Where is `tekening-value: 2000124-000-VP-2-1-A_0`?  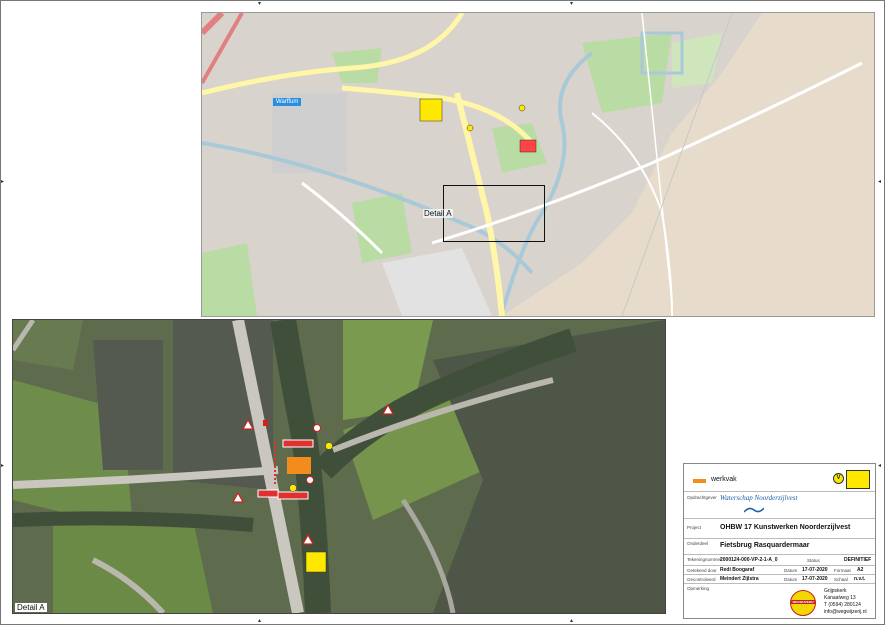 tekening-value: 2000124-000-VP-2-1-A_0 is located at coordinates (749, 560).